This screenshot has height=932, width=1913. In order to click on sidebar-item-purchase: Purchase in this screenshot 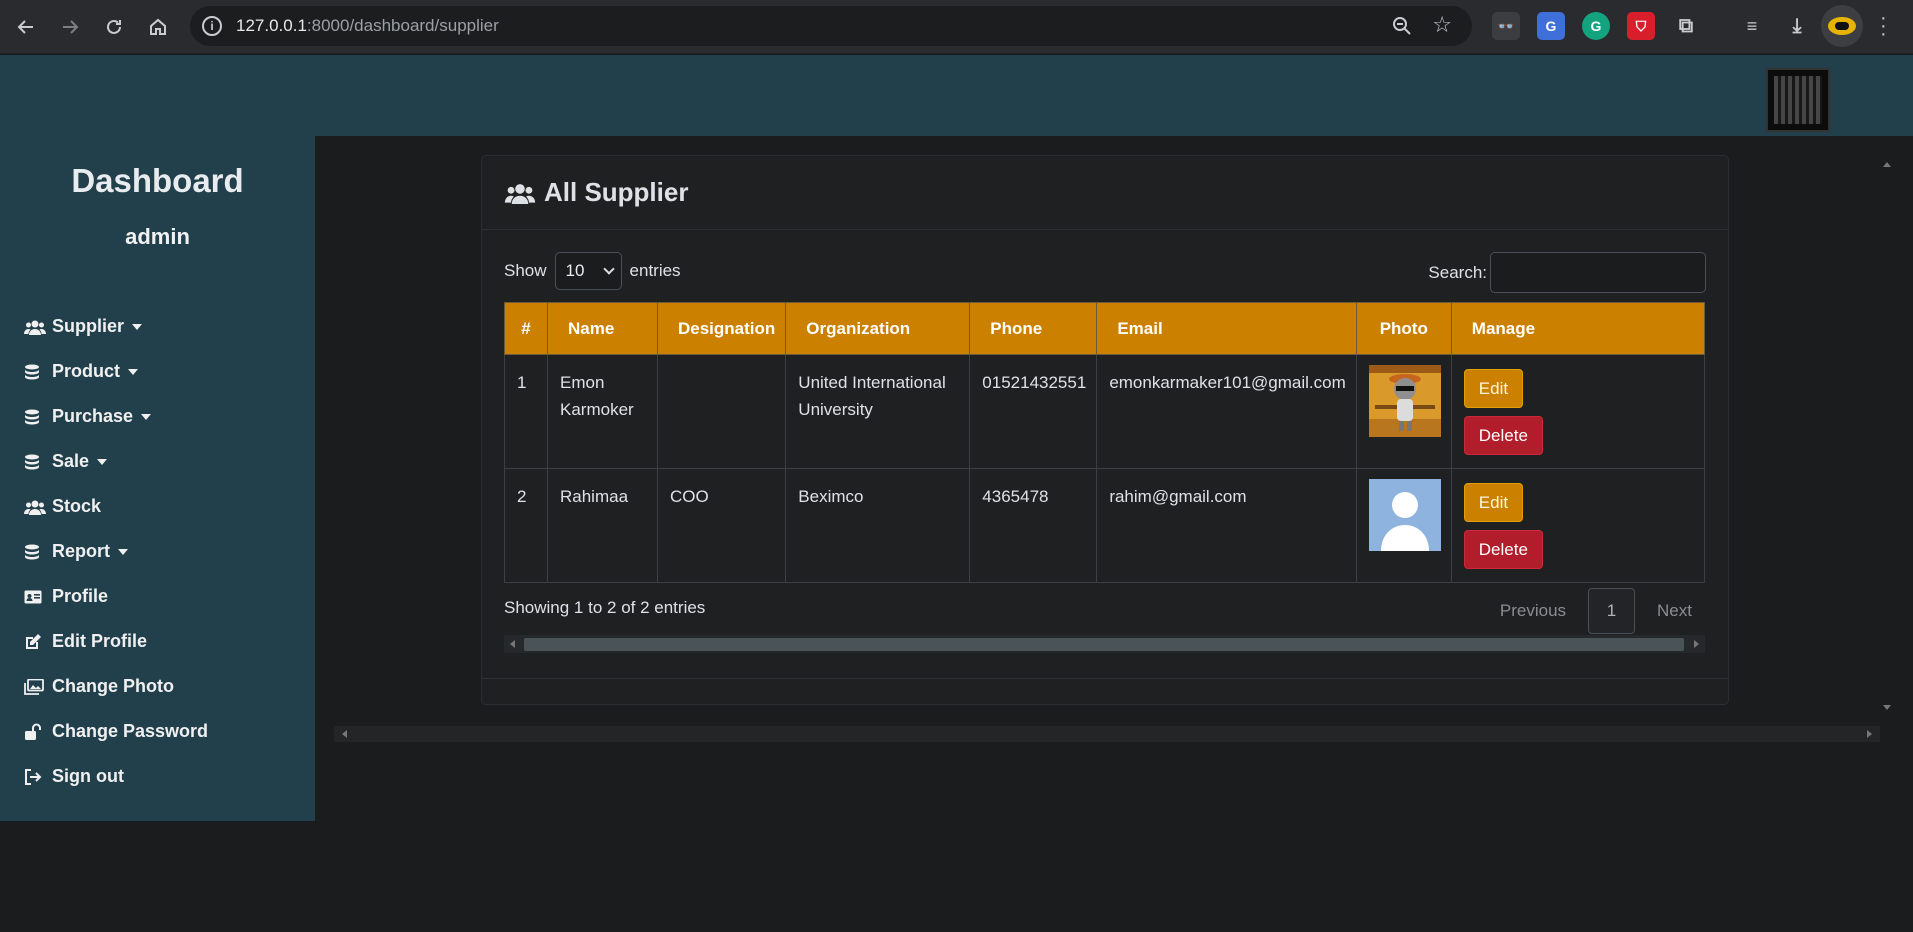, I will do `click(116, 416)`.